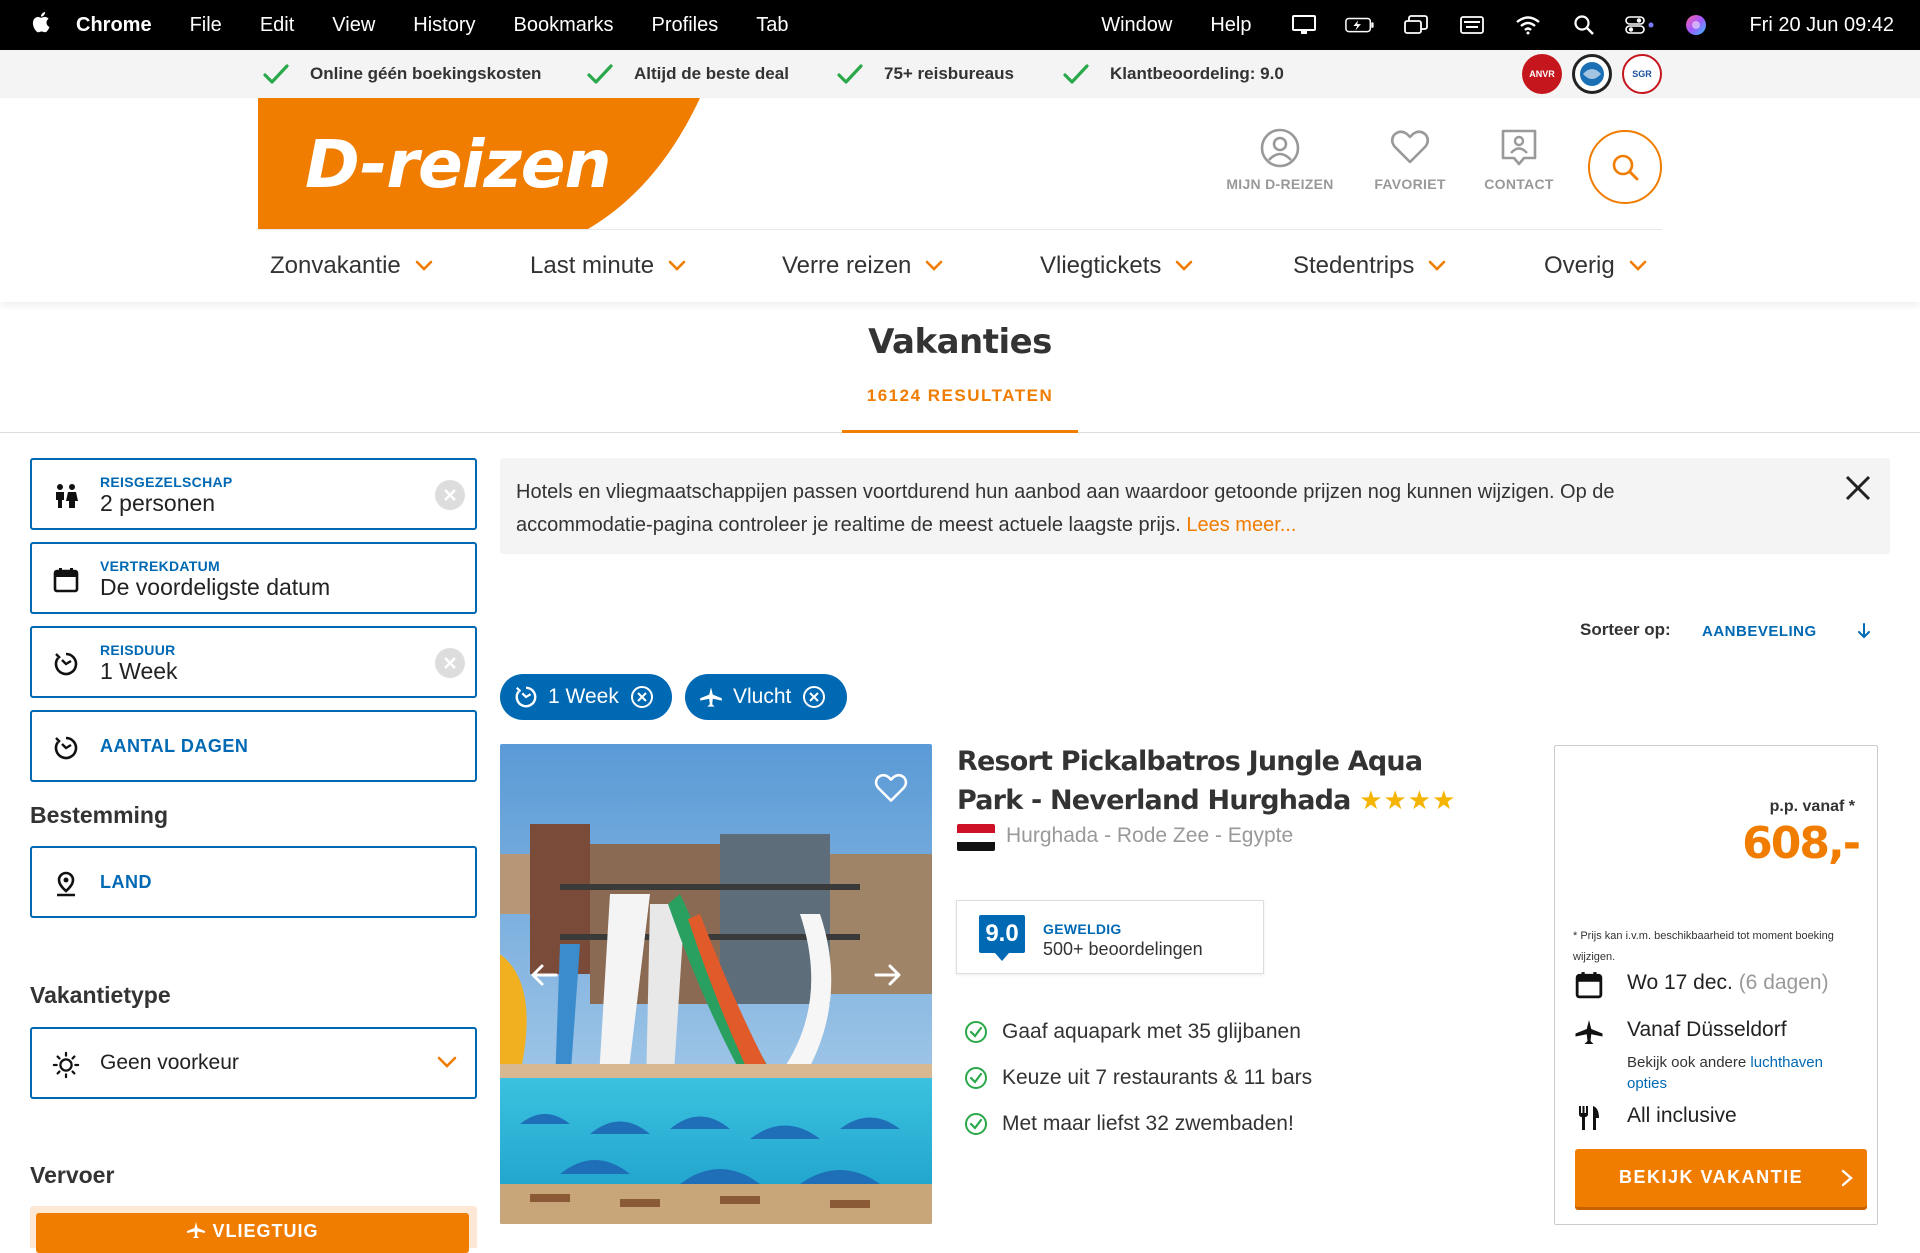 The image size is (1920, 1253). Describe the element at coordinates (1280, 148) in the screenshot. I see `user-icon` at that location.